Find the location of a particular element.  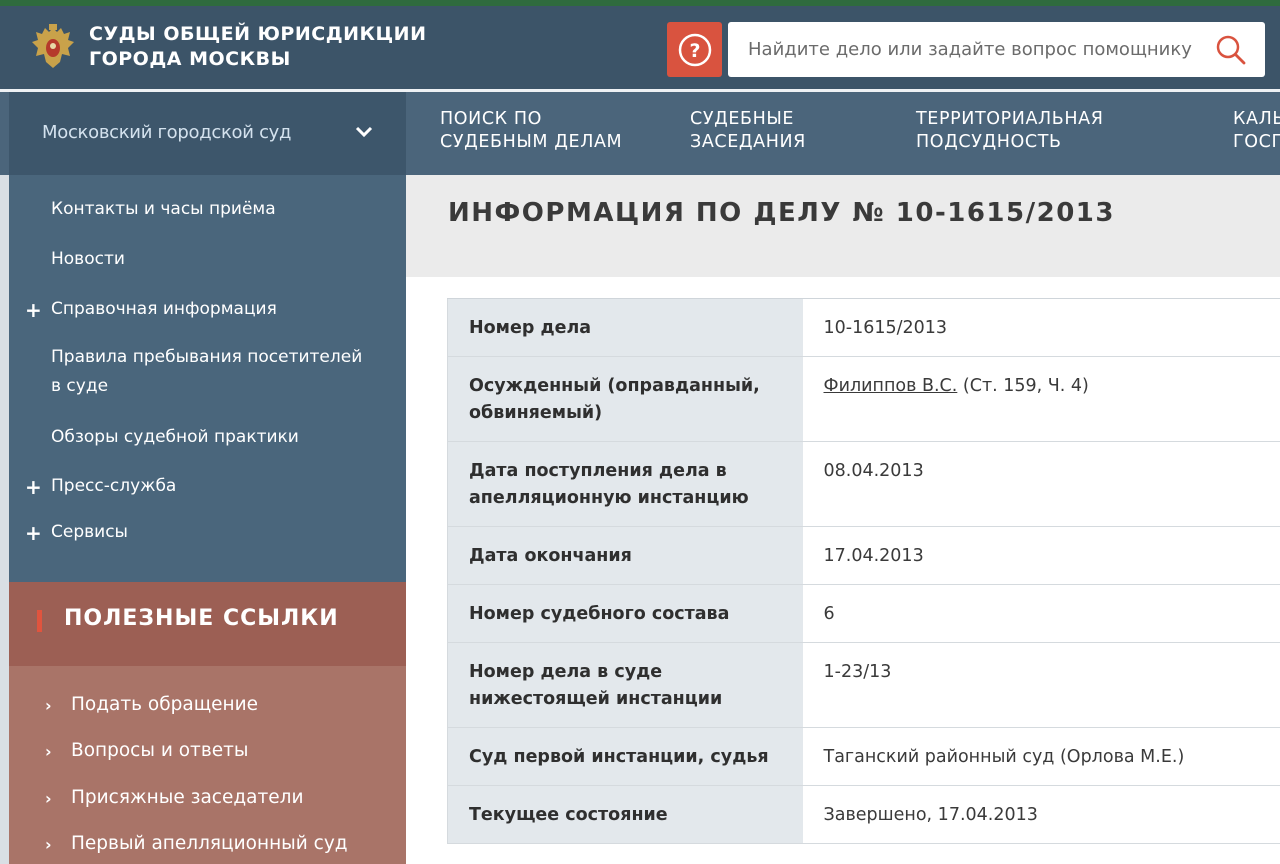

row-label: Номер дела в суде нижестоящей инстанции is located at coordinates (625, 685).